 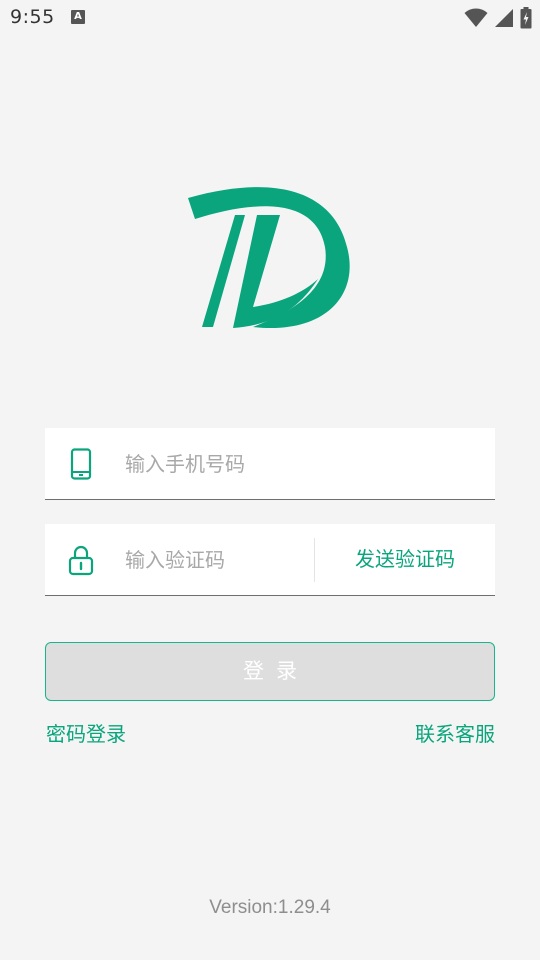 What do you see at coordinates (270, 671) in the screenshot?
I see `login-button: 登录` at bounding box center [270, 671].